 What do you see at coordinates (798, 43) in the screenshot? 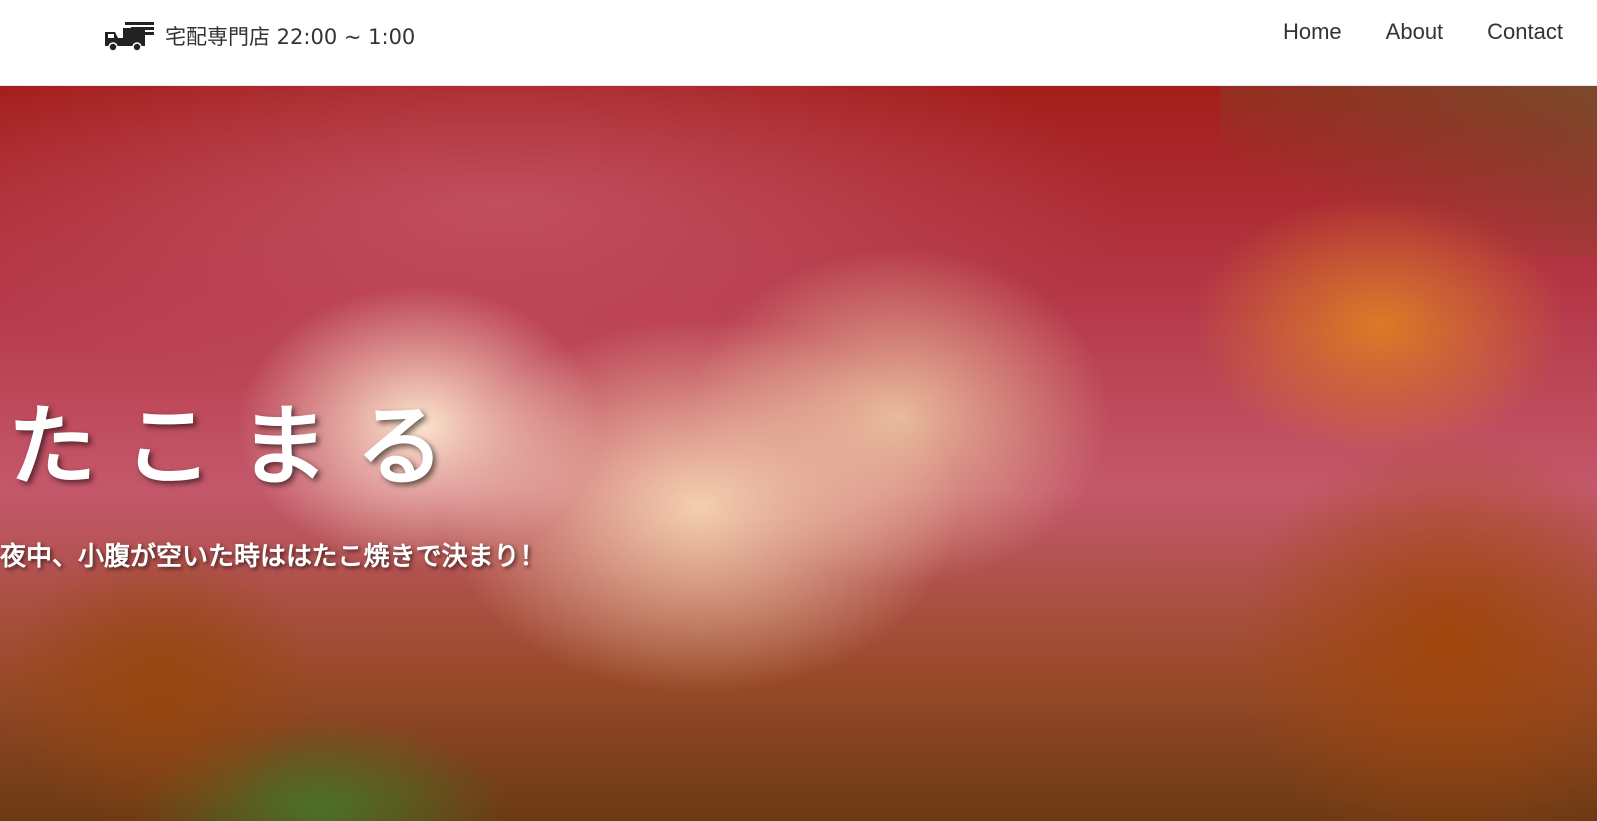
I see `site-header: 宅配専門店 22:00 ~ 1:00 Home About Contact` at bounding box center [798, 43].